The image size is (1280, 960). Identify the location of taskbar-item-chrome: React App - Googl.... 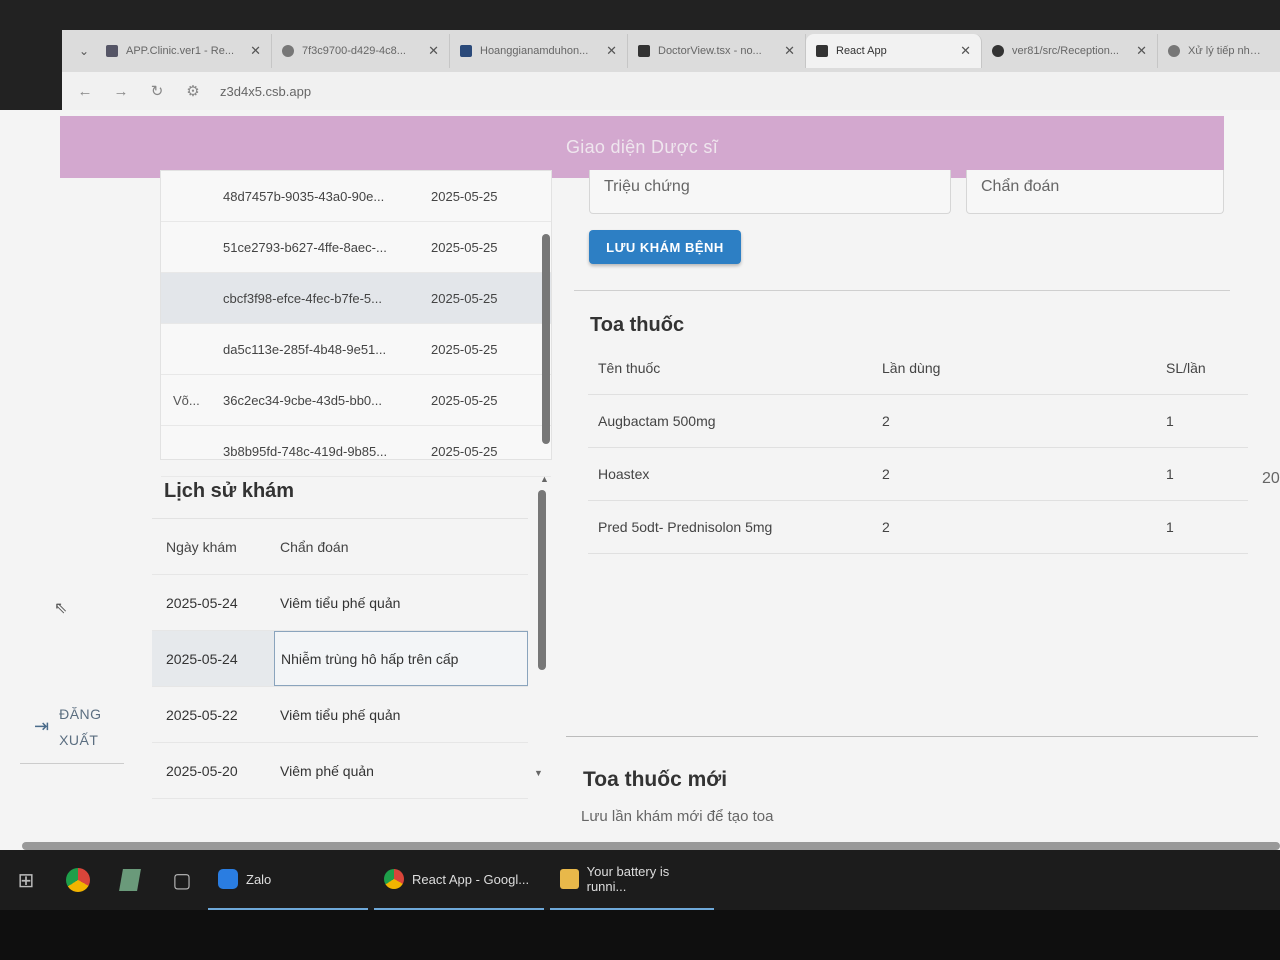
(459, 880).